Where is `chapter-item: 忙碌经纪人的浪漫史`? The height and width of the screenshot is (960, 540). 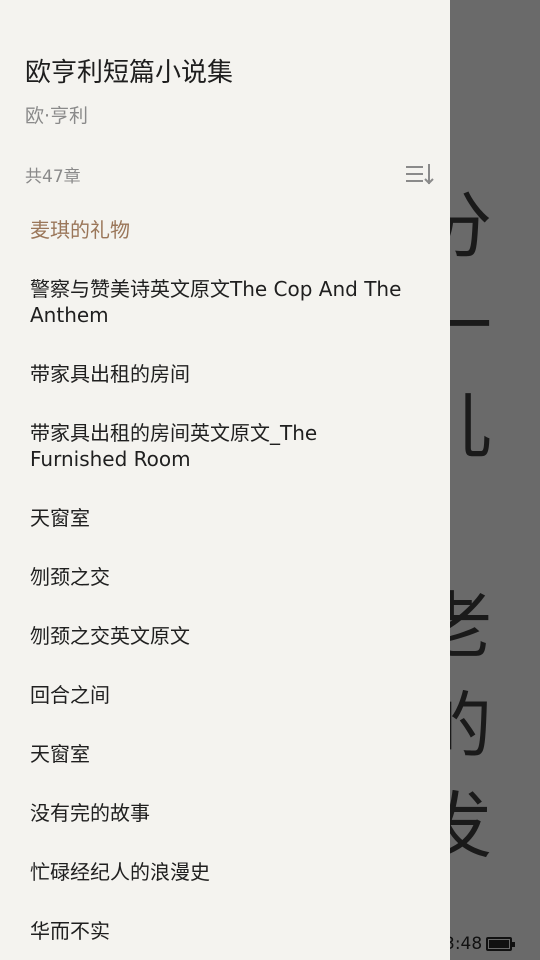 chapter-item: 忙碌经纪人的浪漫史 is located at coordinates (225, 871).